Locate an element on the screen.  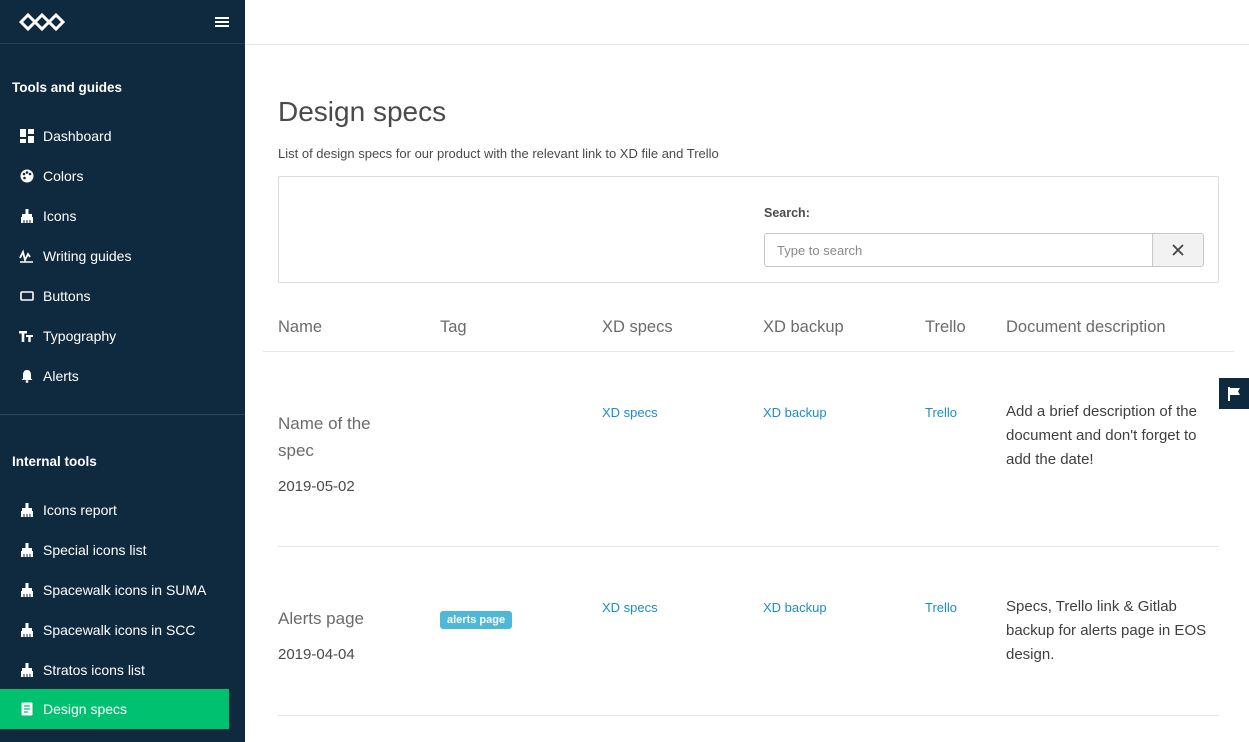
sidebar-item-spacewalk-suma: Spacewalk icons in SUMA is located at coordinates (114, 590).